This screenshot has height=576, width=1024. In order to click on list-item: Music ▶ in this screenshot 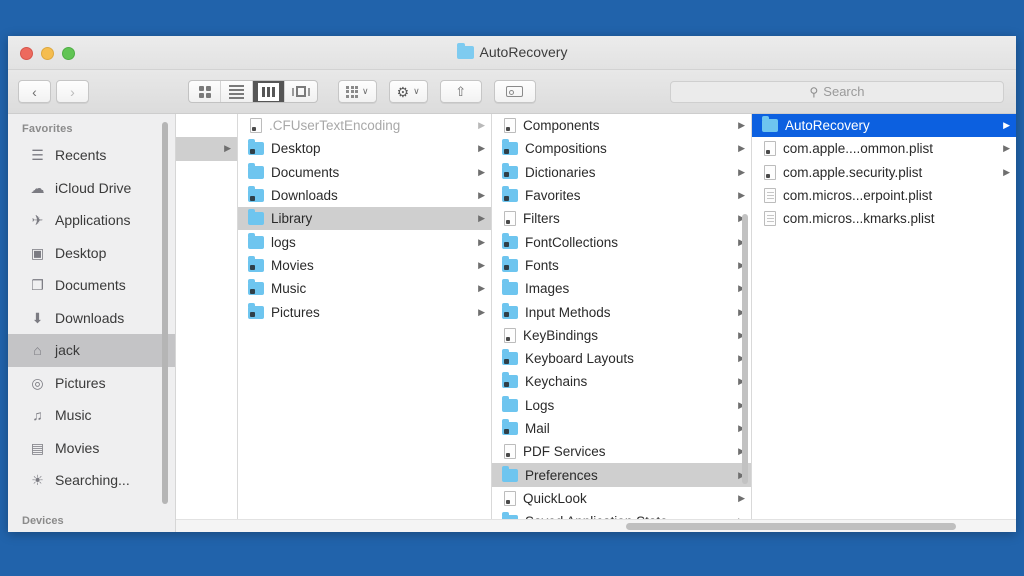, I will do `click(364, 288)`.